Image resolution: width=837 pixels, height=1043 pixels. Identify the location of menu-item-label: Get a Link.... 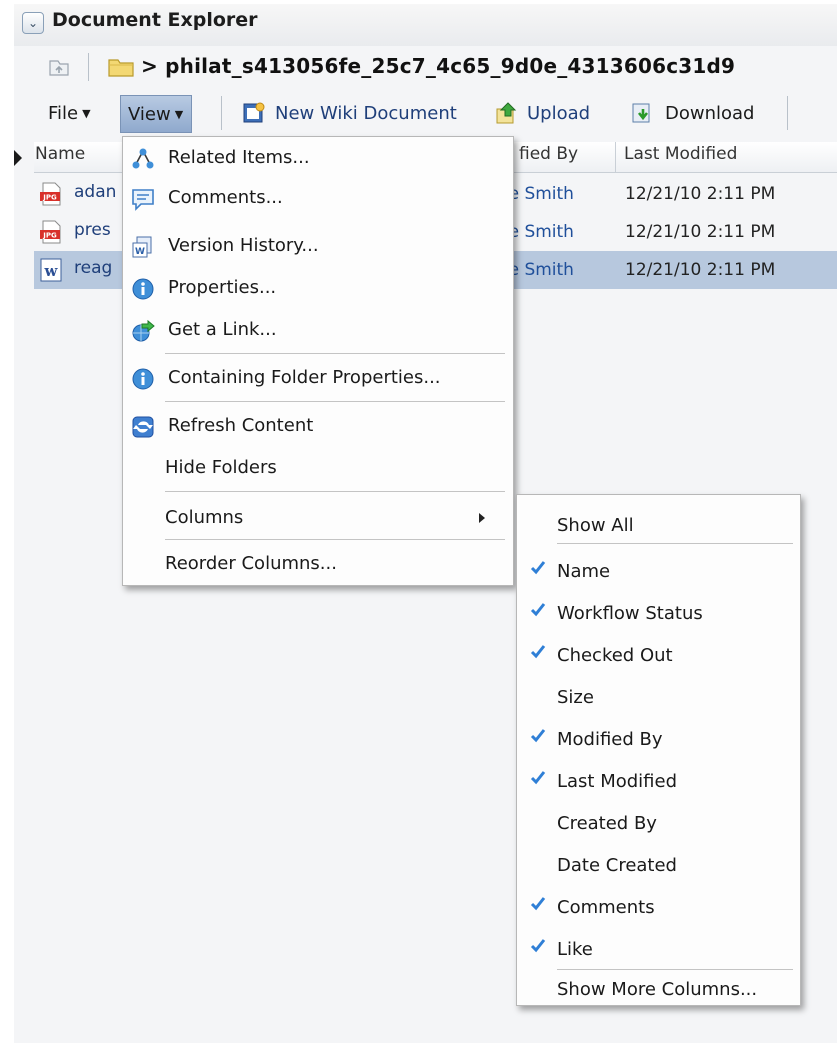
(222, 329).